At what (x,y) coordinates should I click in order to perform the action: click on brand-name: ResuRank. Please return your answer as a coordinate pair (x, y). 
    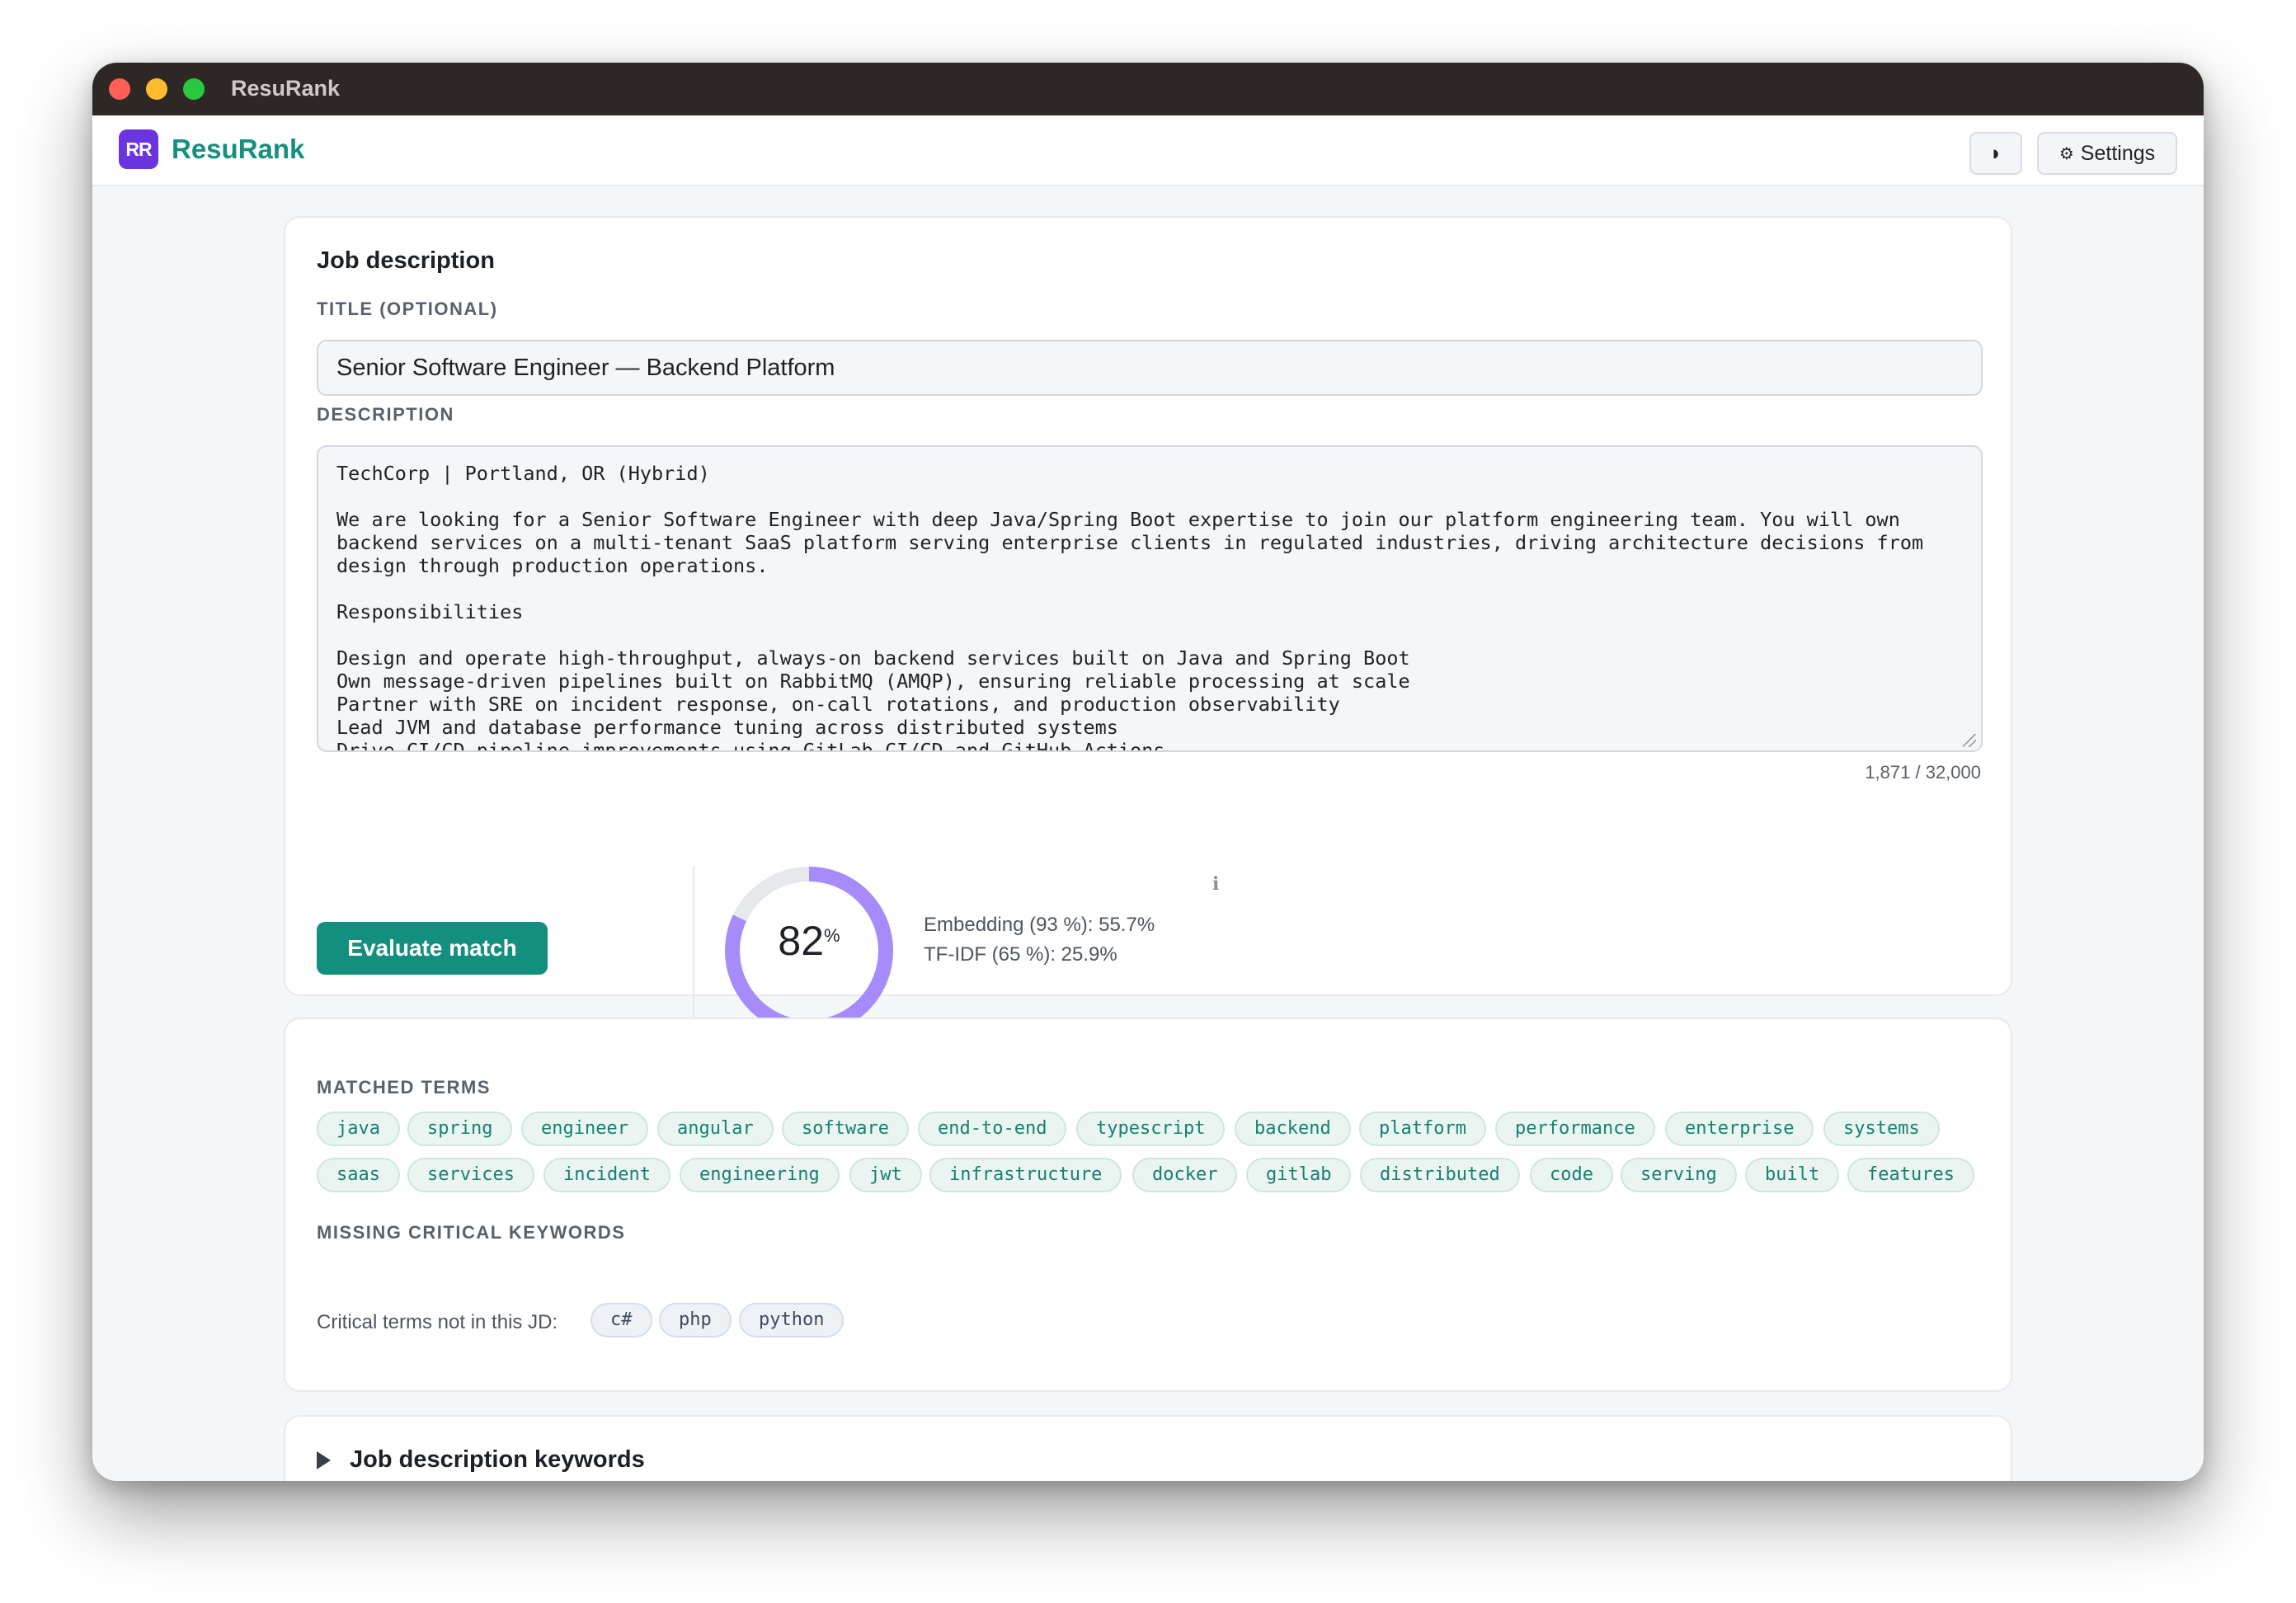
    Looking at the image, I should click on (238, 149).